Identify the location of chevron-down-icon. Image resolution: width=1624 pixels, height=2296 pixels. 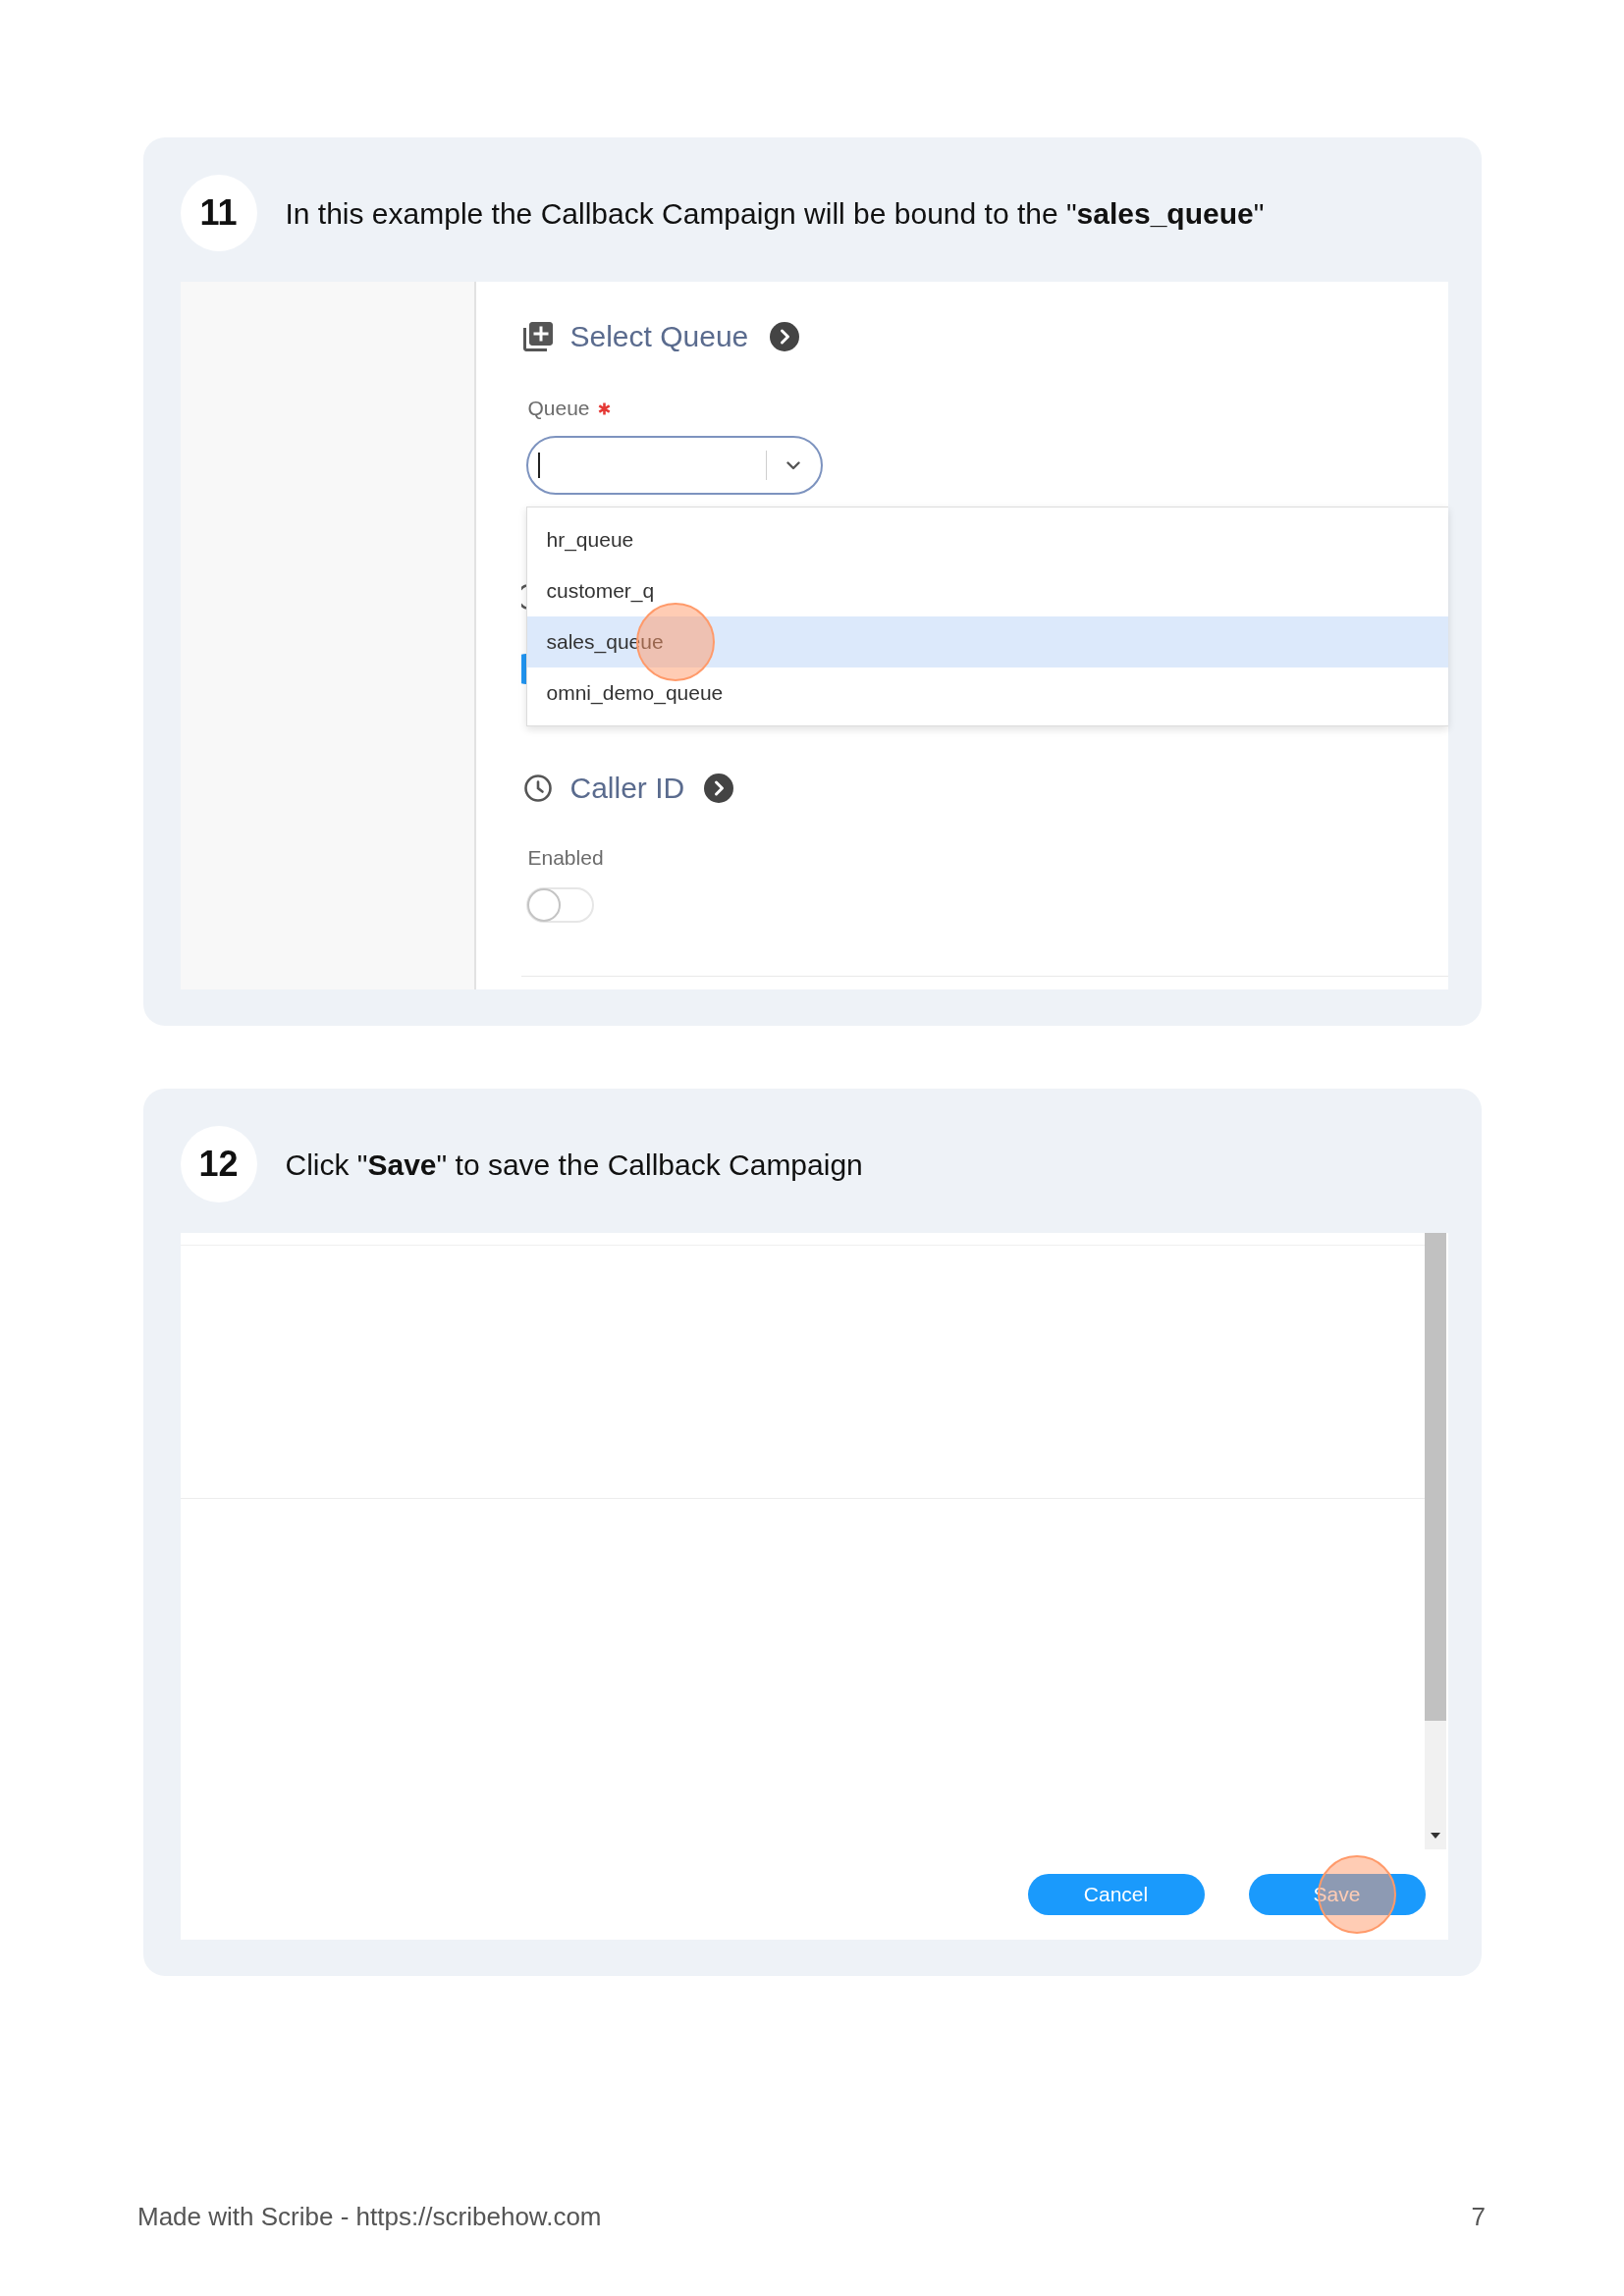
(793, 465).